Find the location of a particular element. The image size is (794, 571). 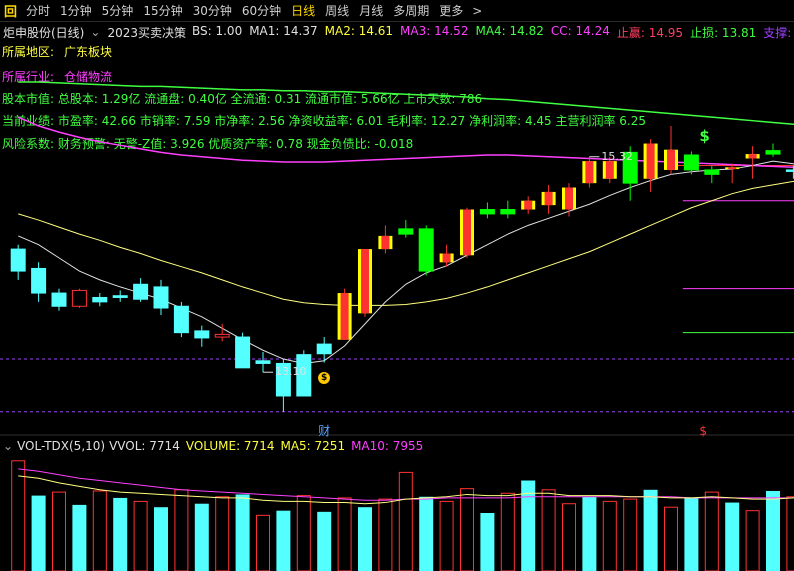

sell-signal-icon: $ is located at coordinates (703, 431).